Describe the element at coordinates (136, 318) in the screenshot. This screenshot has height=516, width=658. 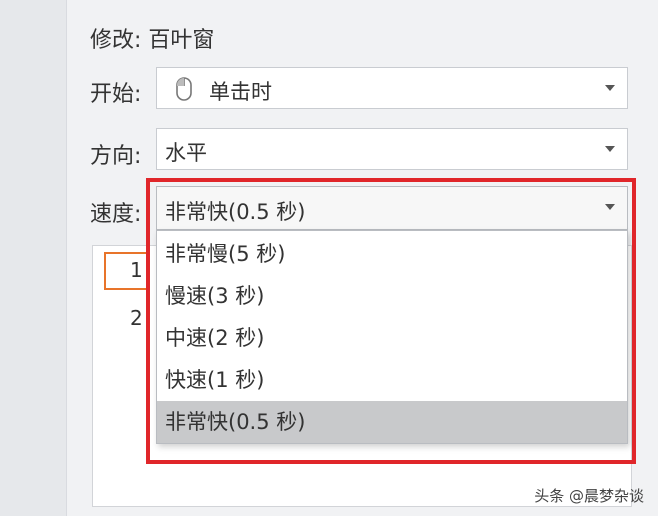
I see `animation-order-number: 2` at that location.